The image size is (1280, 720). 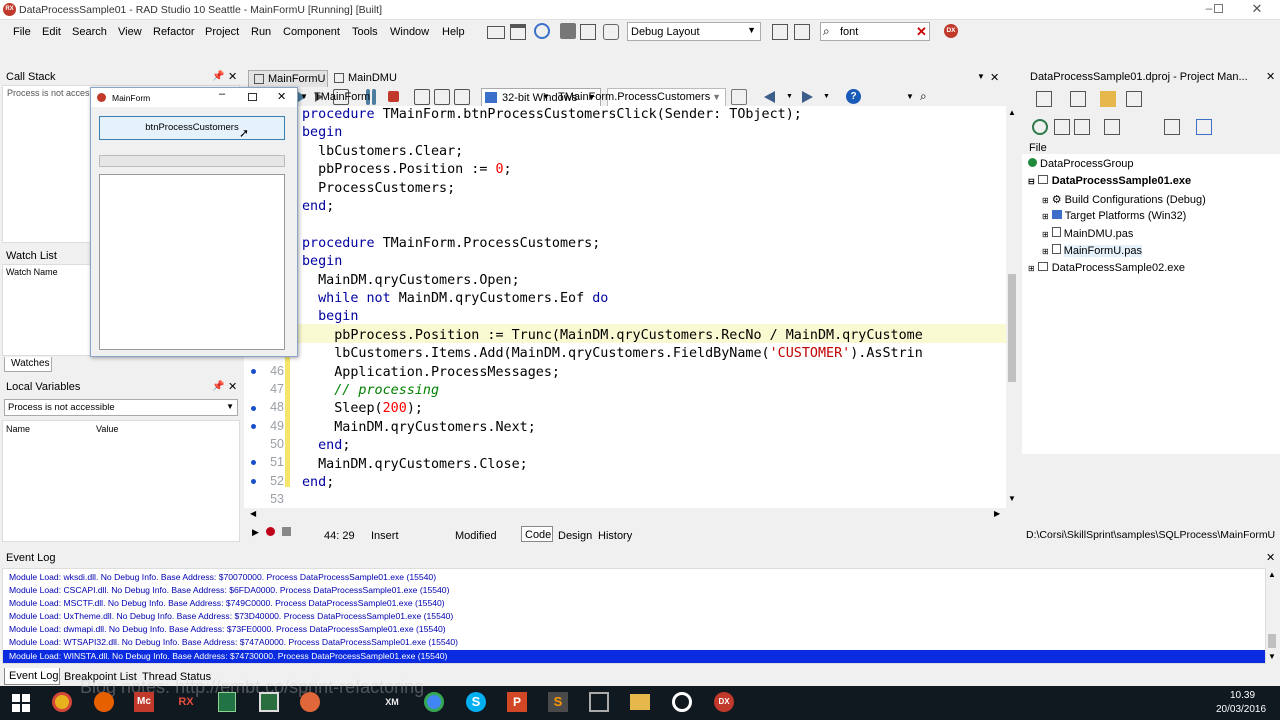 What do you see at coordinates (342, 97) in the screenshot?
I see `class-combo: TMainForm` at bounding box center [342, 97].